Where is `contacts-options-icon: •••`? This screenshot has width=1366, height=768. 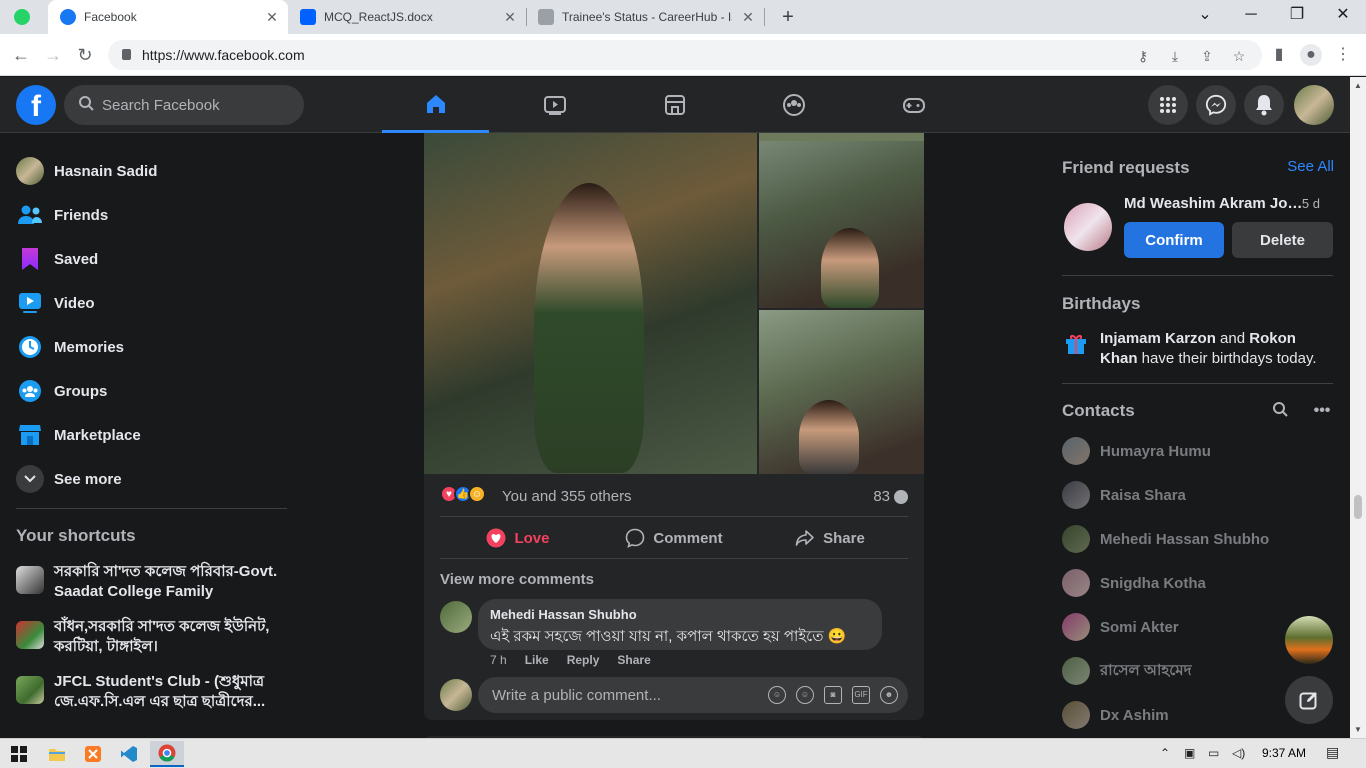
contacts-options-icon: ••• is located at coordinates (1322, 411).